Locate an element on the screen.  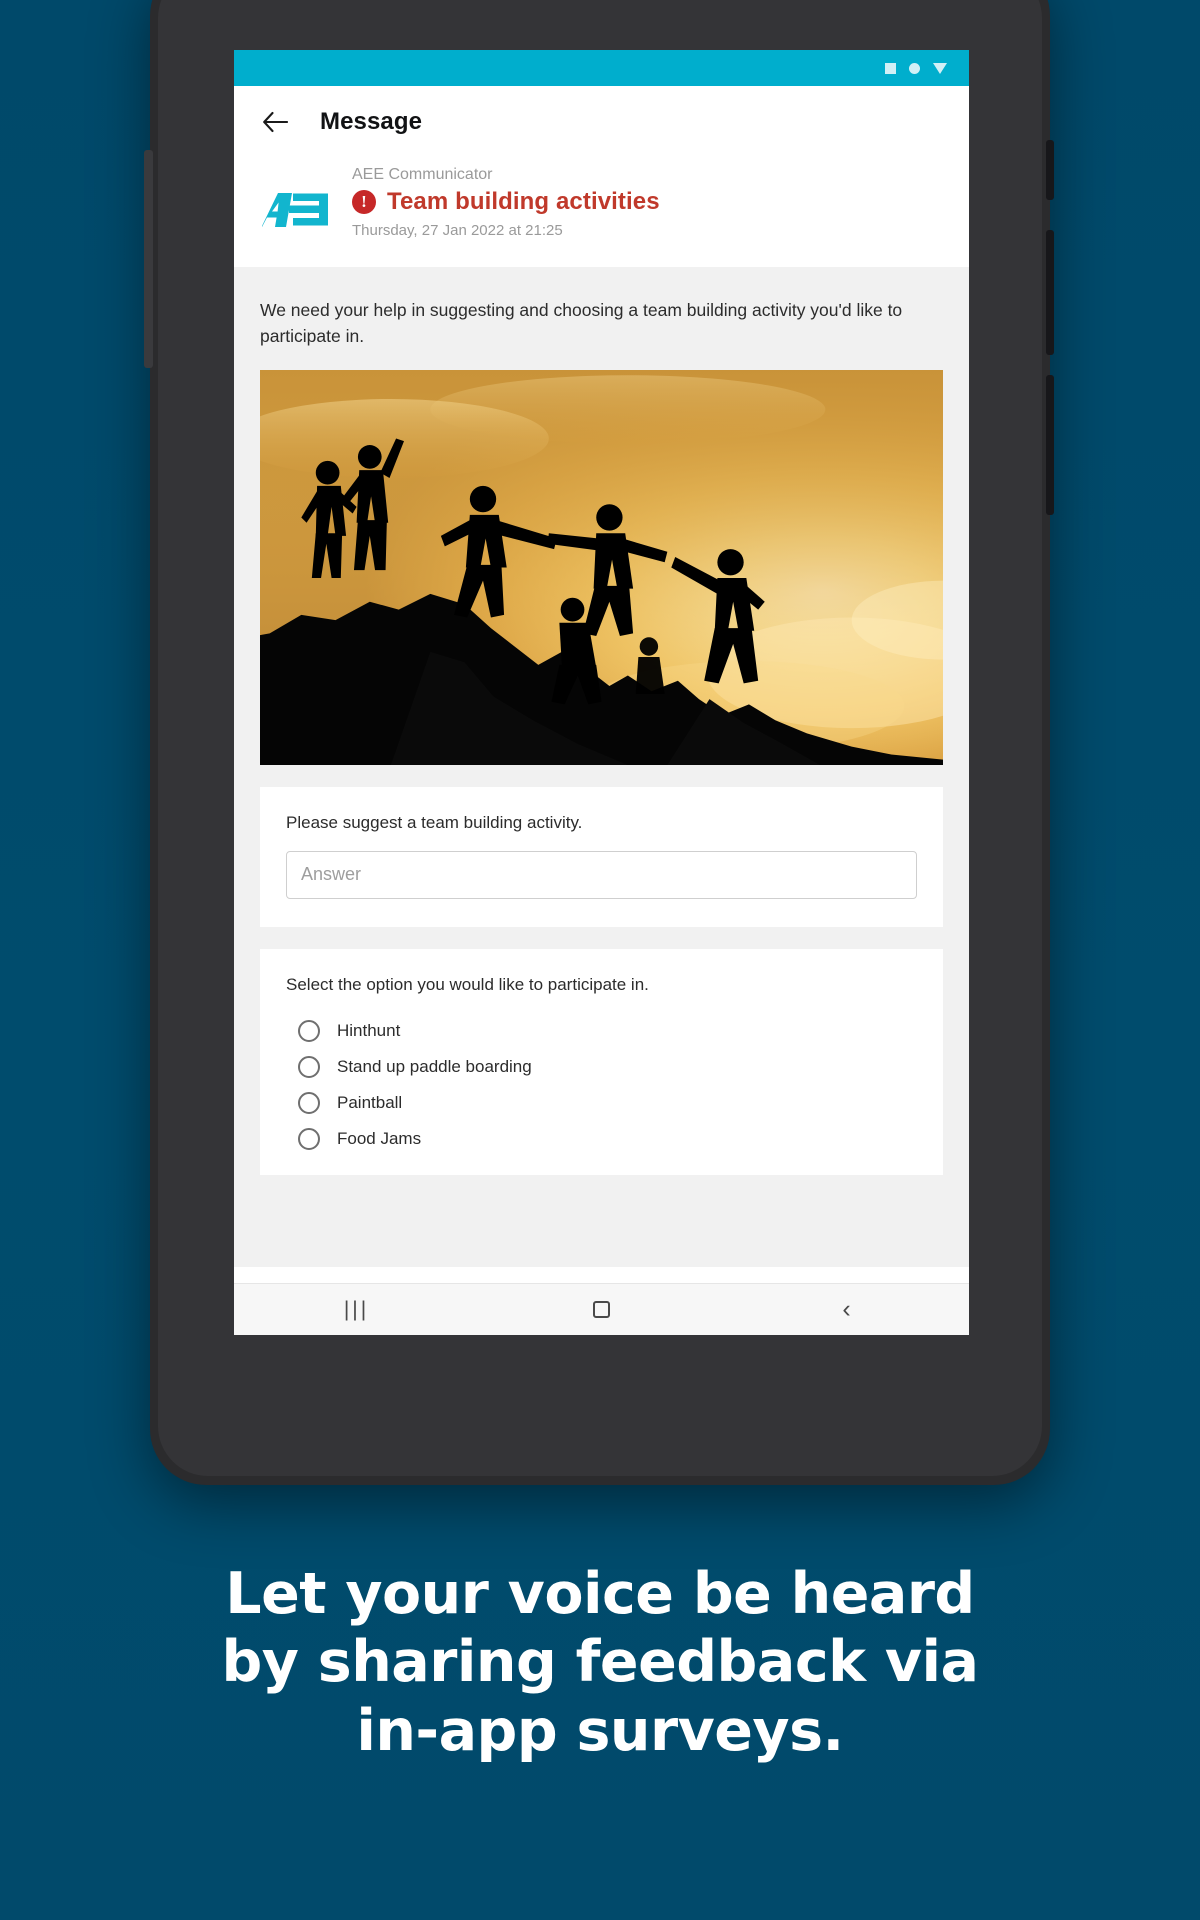
volume-button is located at coordinates (148, 259).